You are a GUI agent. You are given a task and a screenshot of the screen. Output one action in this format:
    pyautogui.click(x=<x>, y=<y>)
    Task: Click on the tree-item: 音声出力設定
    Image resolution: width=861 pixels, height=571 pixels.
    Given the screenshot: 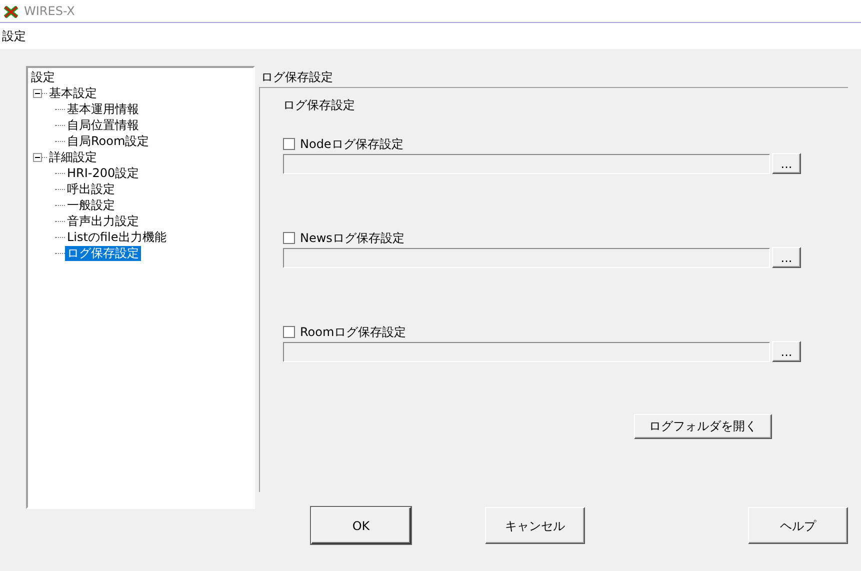 What is the action you would take?
    pyautogui.click(x=103, y=221)
    